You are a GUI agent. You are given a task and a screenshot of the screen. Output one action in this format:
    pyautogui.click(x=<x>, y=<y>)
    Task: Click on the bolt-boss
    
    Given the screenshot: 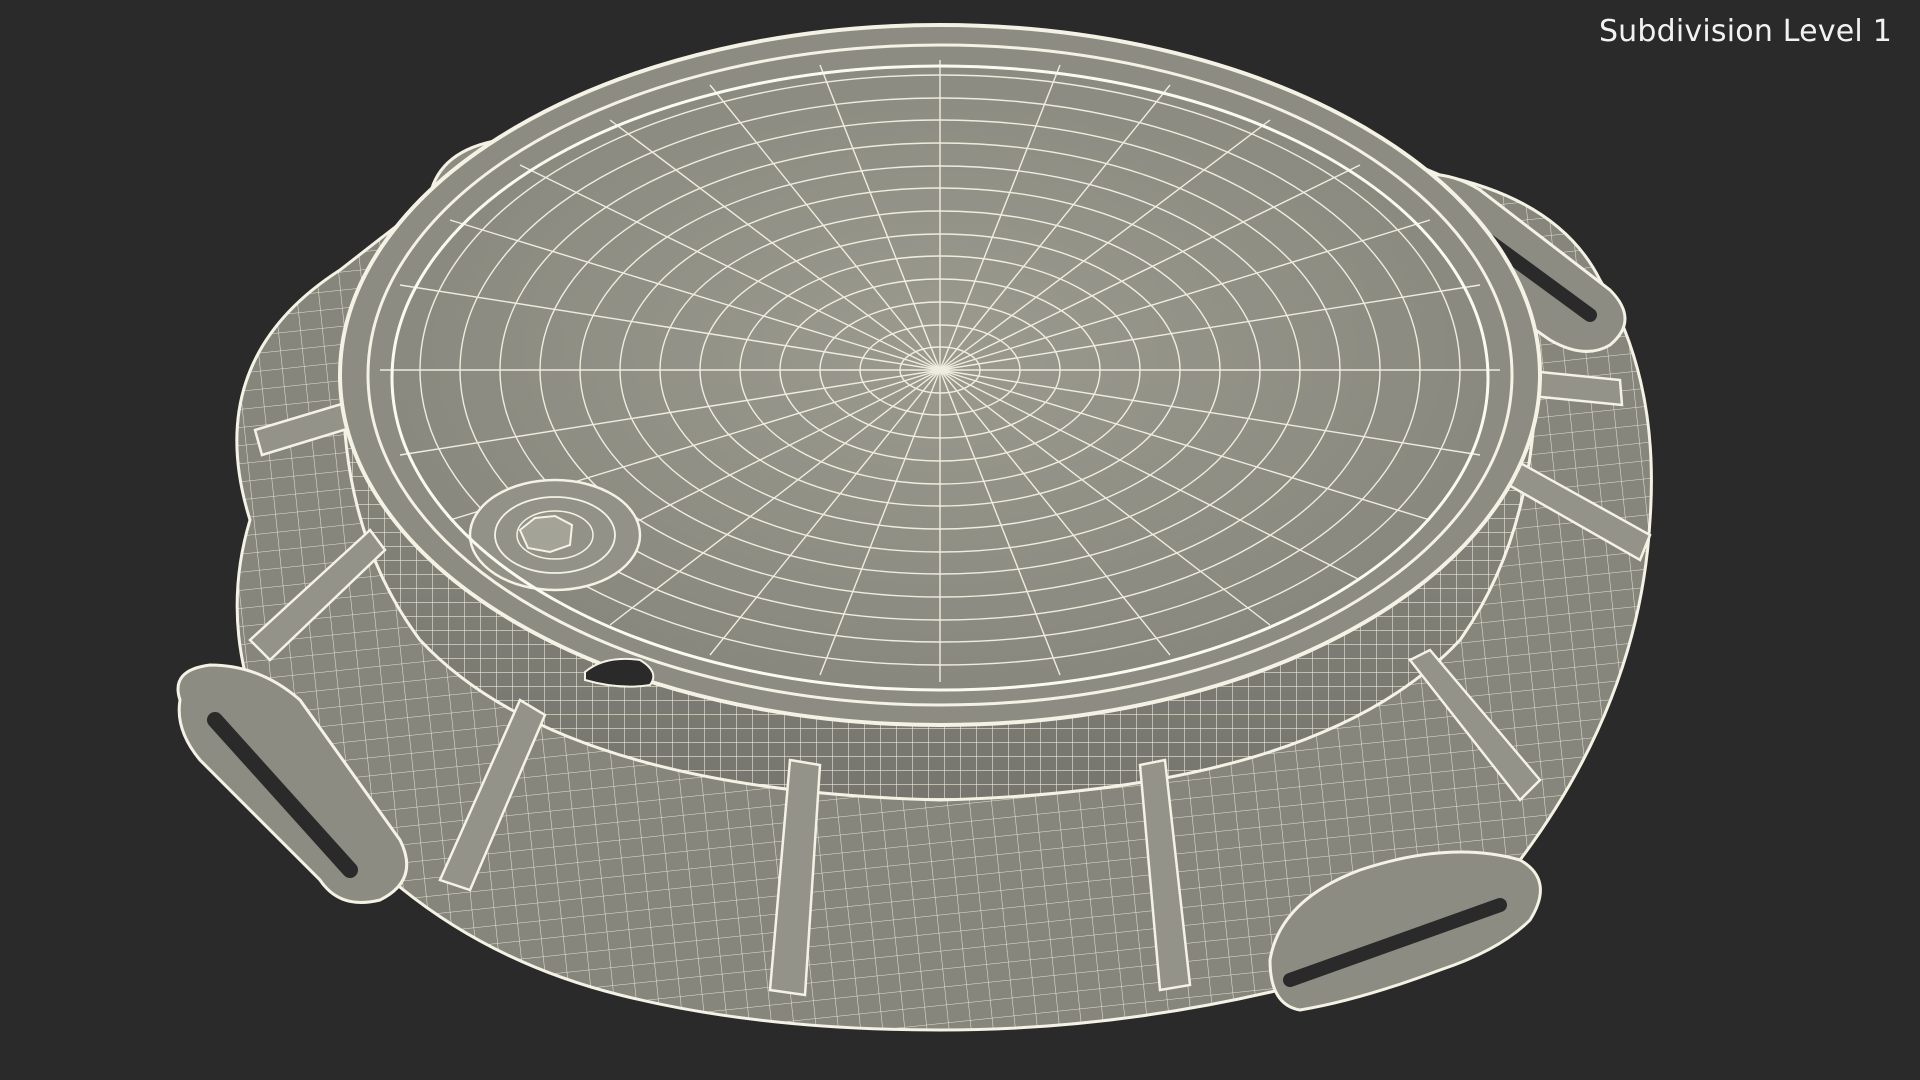 What is the action you would take?
    pyautogui.click(x=555, y=535)
    